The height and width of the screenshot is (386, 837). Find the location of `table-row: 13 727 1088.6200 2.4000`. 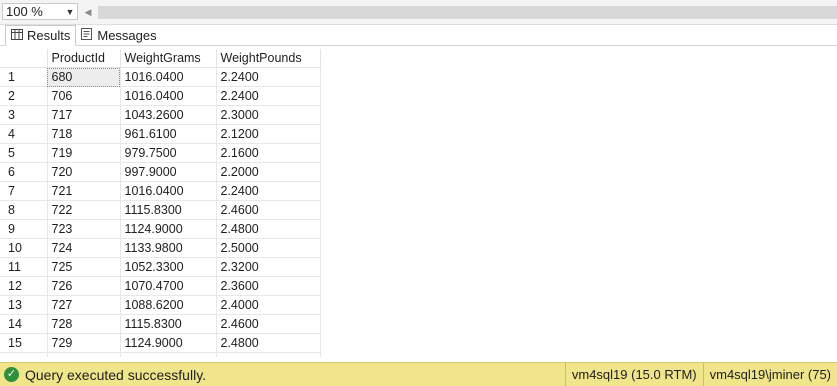

table-row: 13 727 1088.6200 2.4000 is located at coordinates (160, 305).